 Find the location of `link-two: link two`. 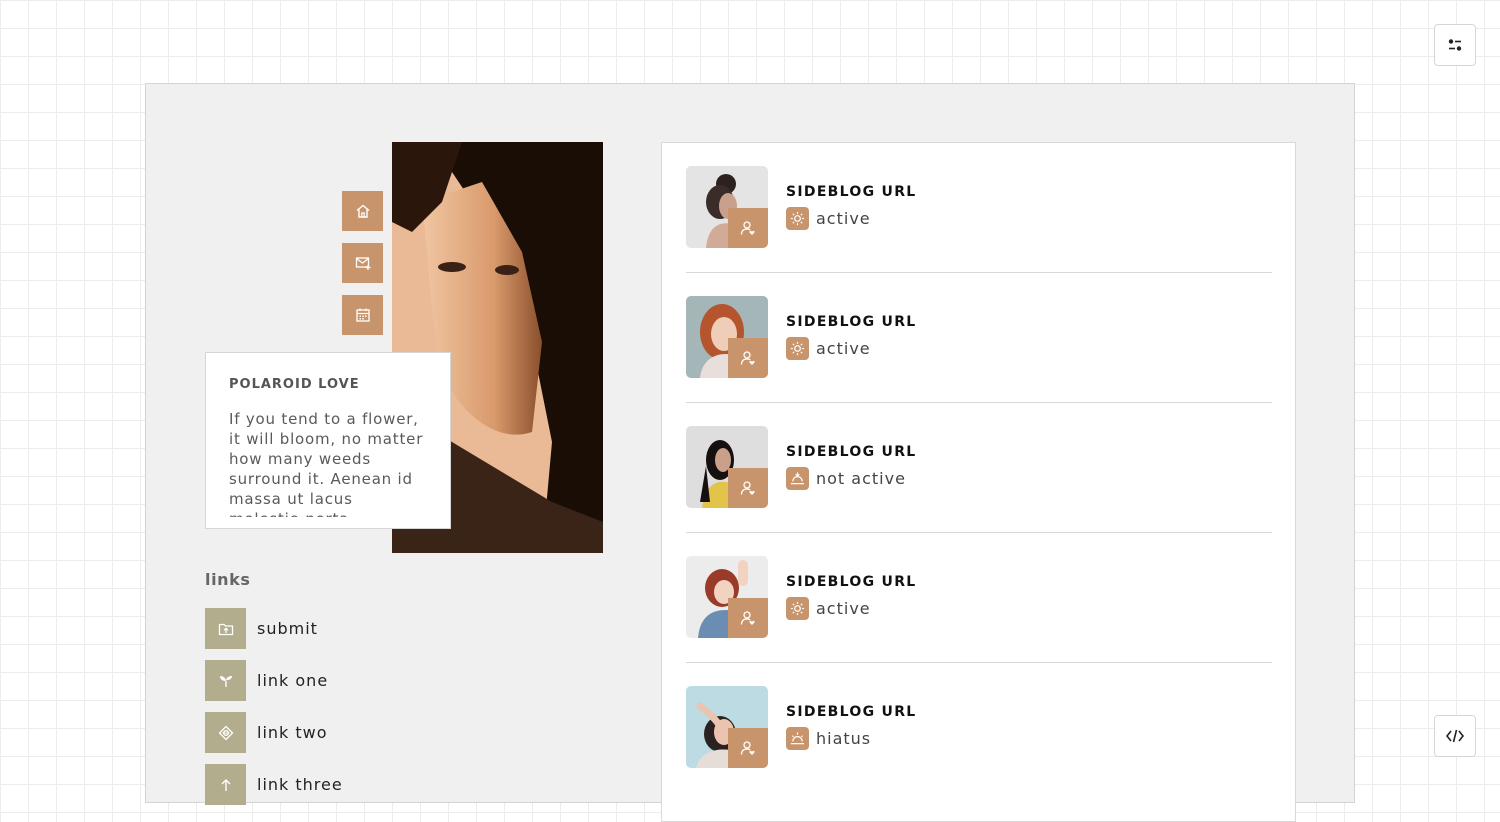

link-two: link two is located at coordinates (274, 732).